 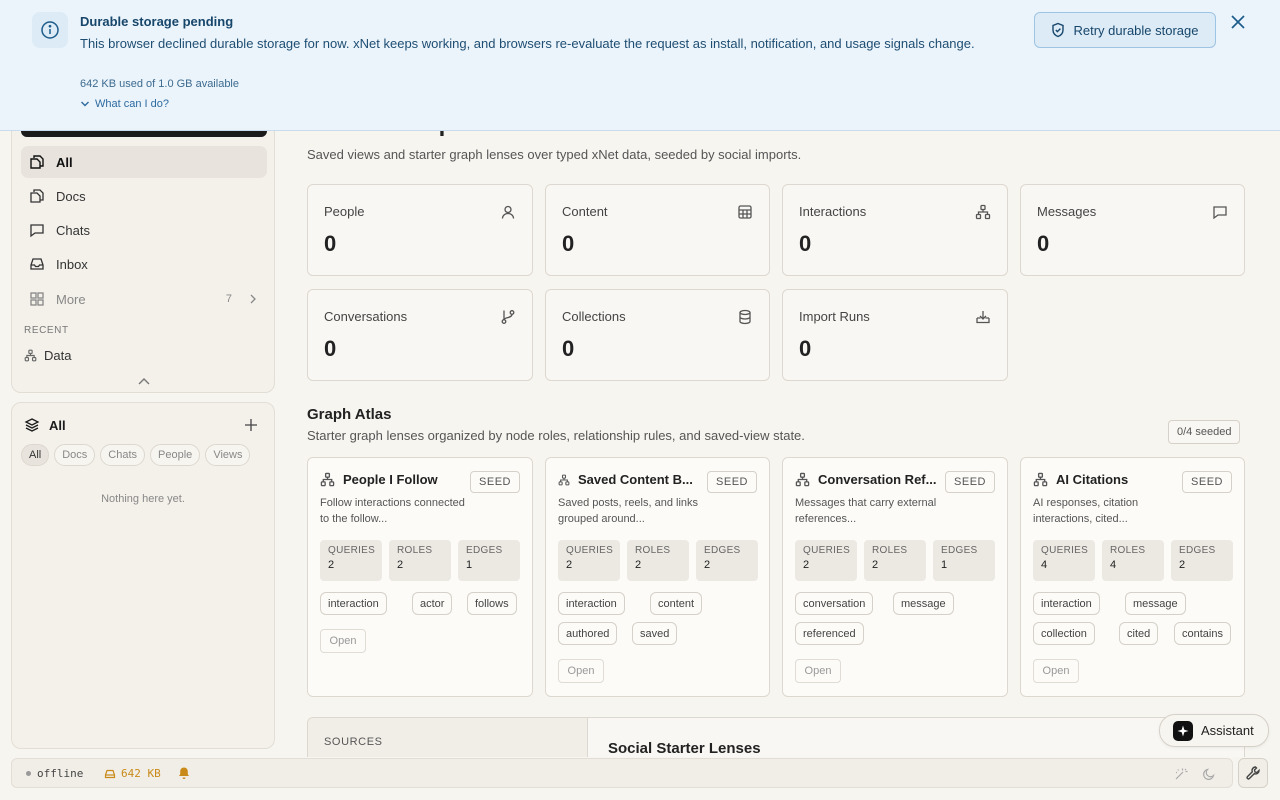 What do you see at coordinates (895, 335) in the screenshot?
I see `stat-card-import-runs: Import Runs 0` at bounding box center [895, 335].